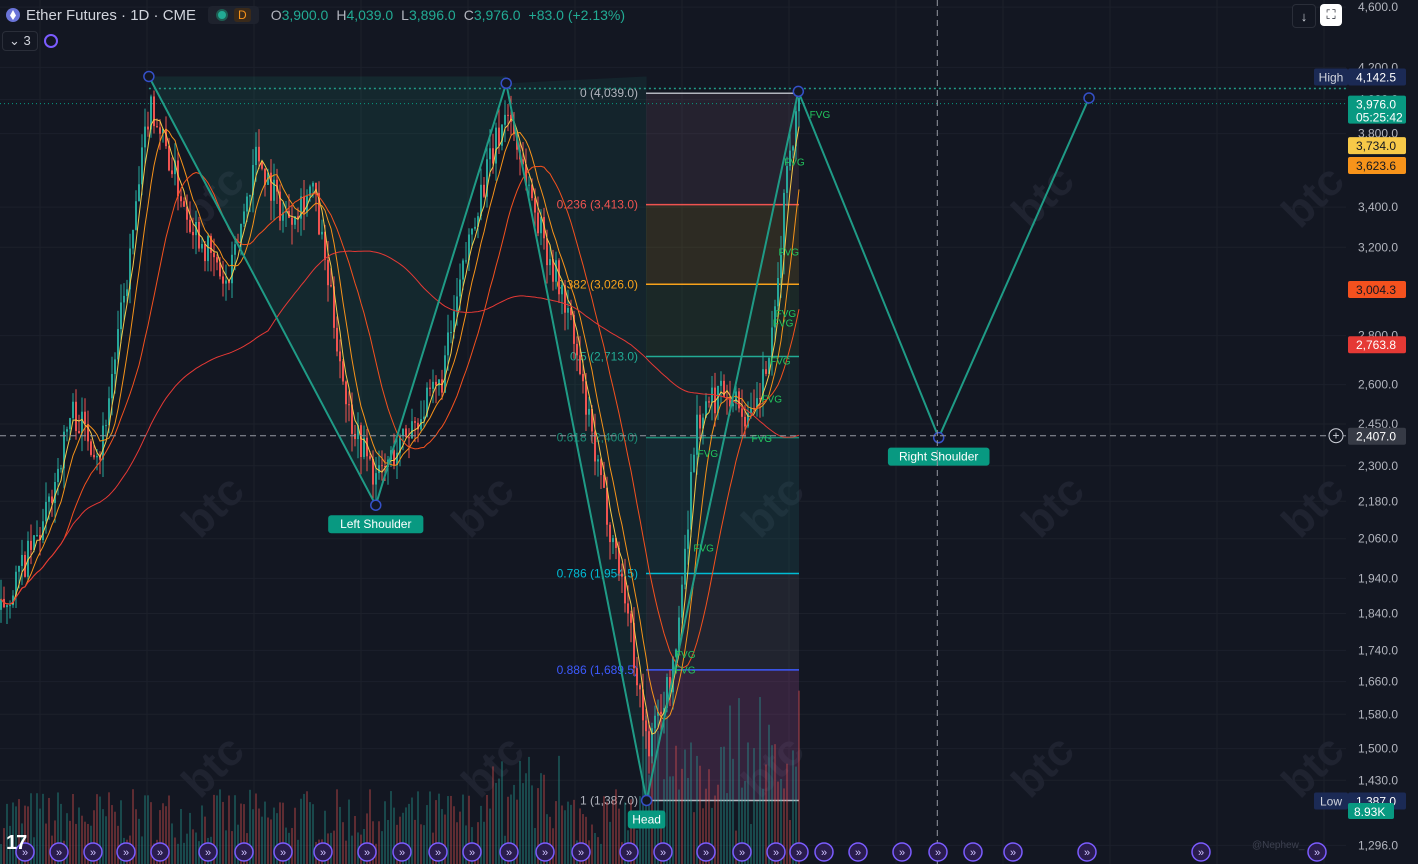  I want to click on indicators-toggle: ⌄ 3, so click(20, 41).